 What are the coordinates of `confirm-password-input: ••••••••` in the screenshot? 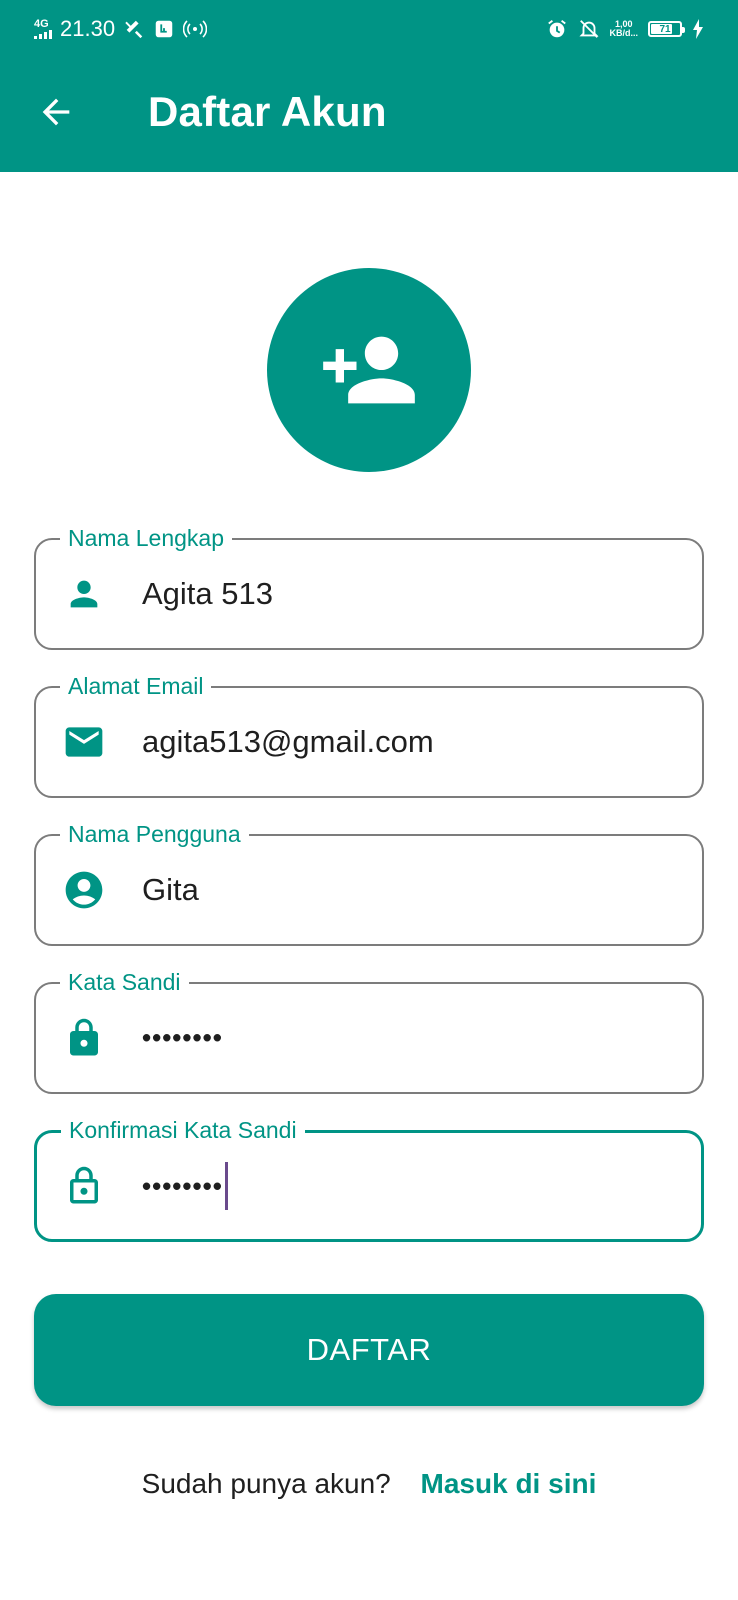 It's located at (185, 1186).